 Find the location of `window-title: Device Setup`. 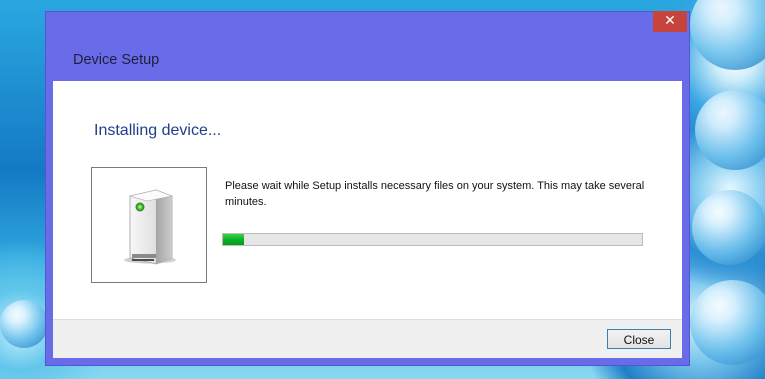

window-title: Device Setup is located at coordinates (116, 60).